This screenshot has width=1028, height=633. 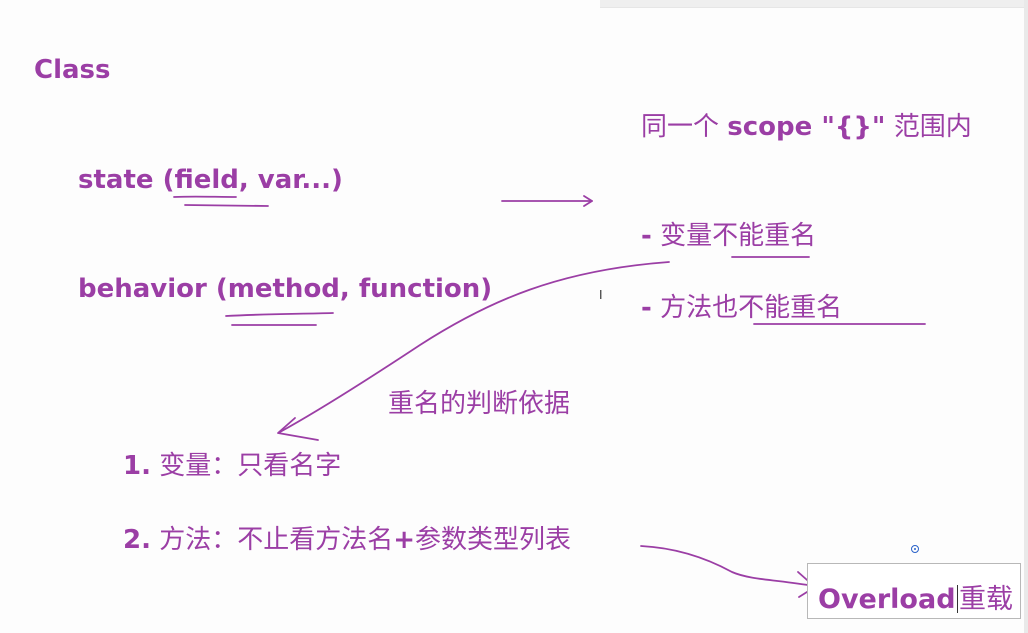 What do you see at coordinates (790, 308) in the screenshot?
I see `rule-methods-underlined: 不能重名` at bounding box center [790, 308].